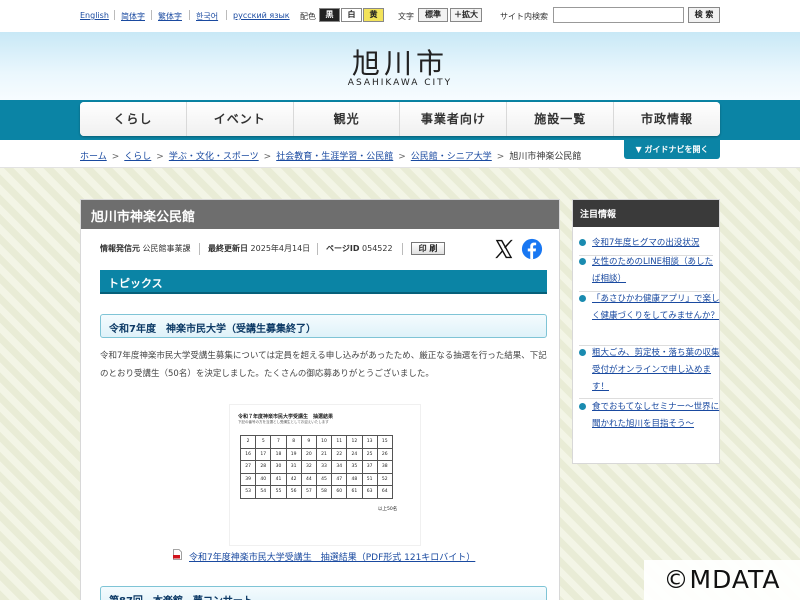 The height and width of the screenshot is (600, 800). I want to click on result-number-cell: 63, so click(369, 492).